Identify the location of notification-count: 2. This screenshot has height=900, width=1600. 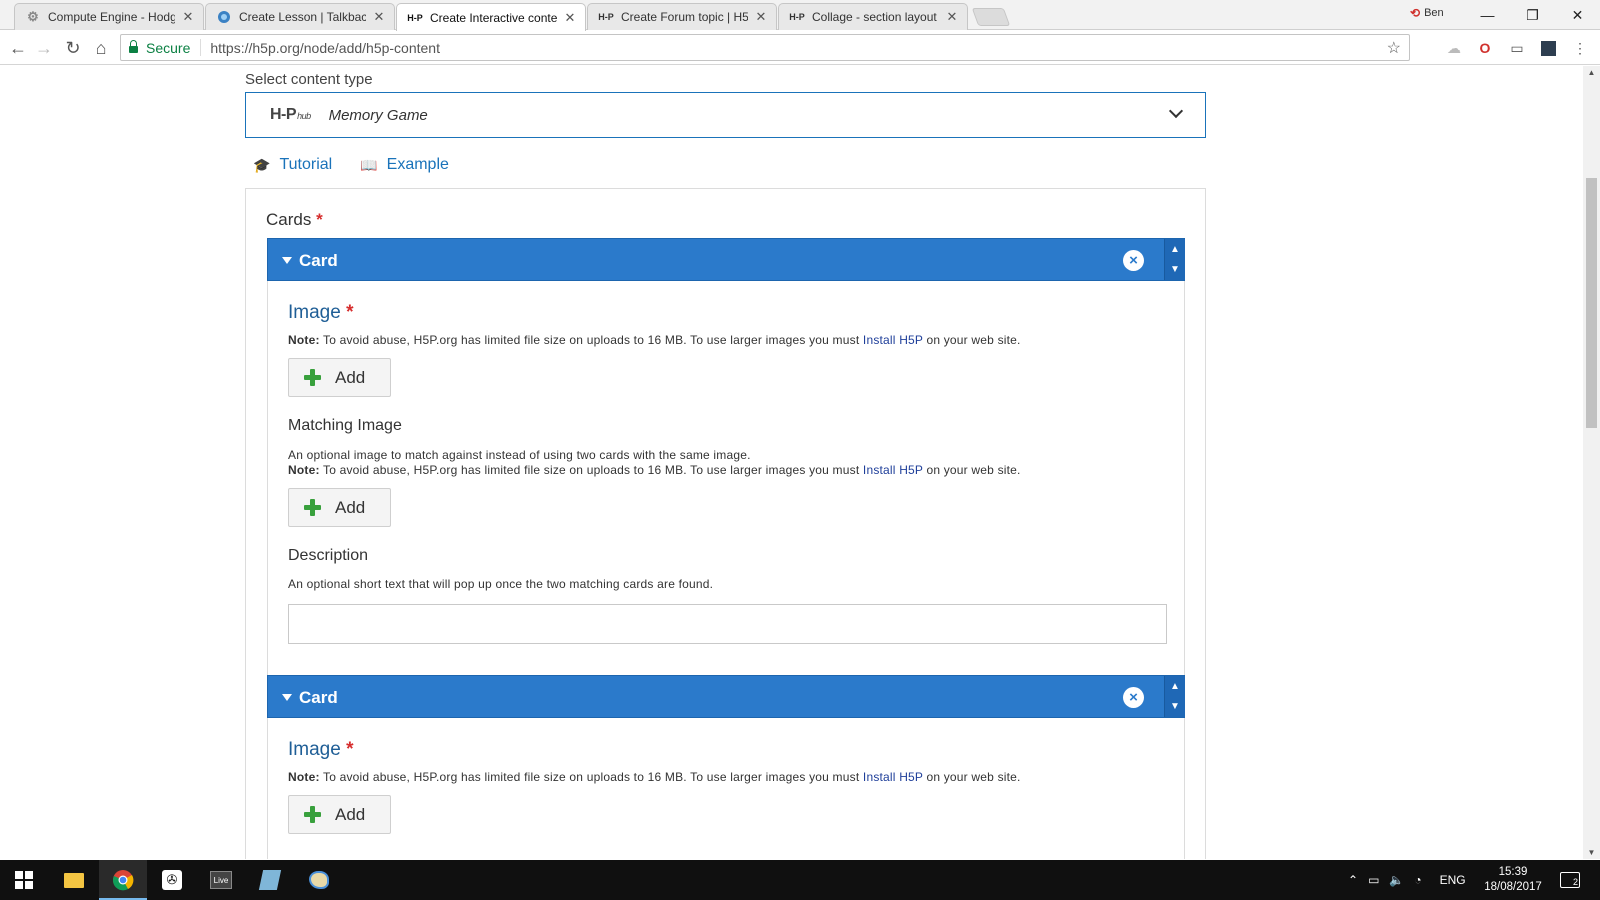
(1570, 880).